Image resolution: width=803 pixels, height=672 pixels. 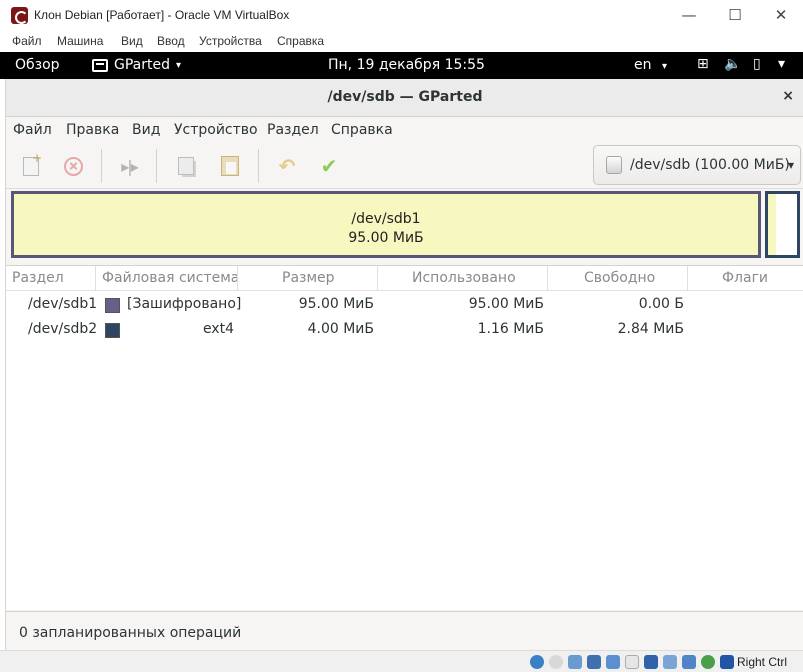 I want to click on copy-button, so click(x=186, y=166).